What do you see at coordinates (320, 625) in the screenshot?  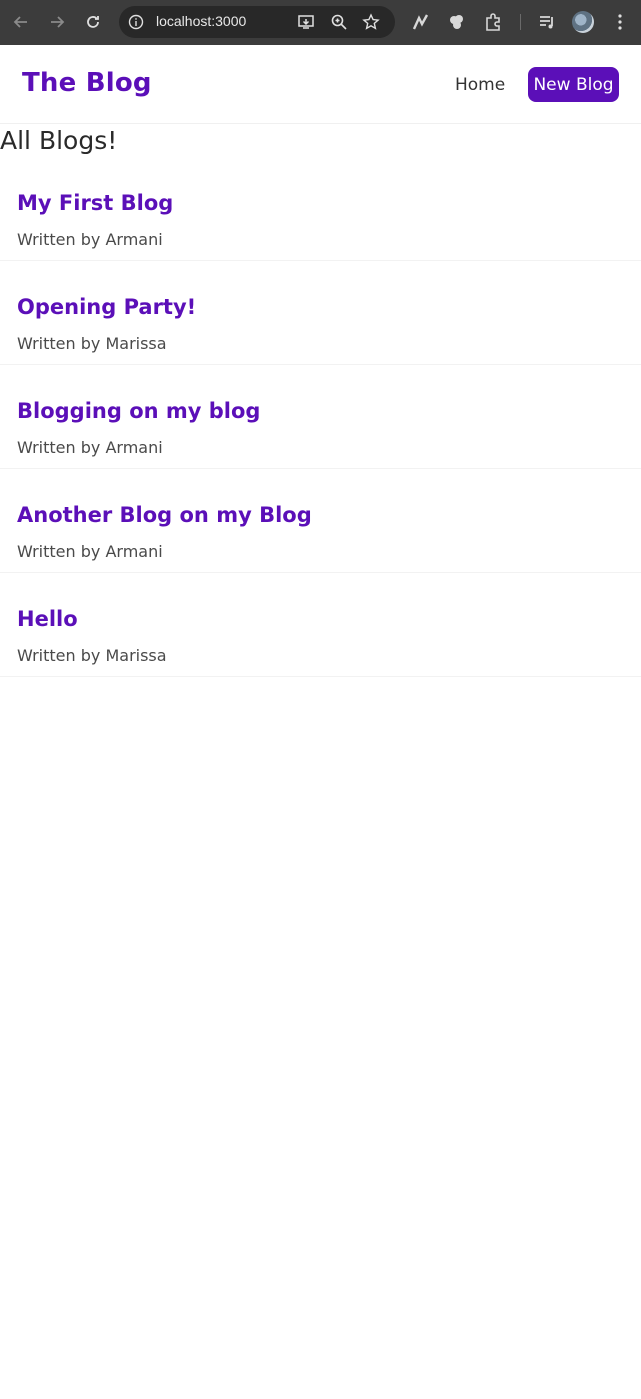 I see `blog-preview: Hello Written by Marissa` at bounding box center [320, 625].